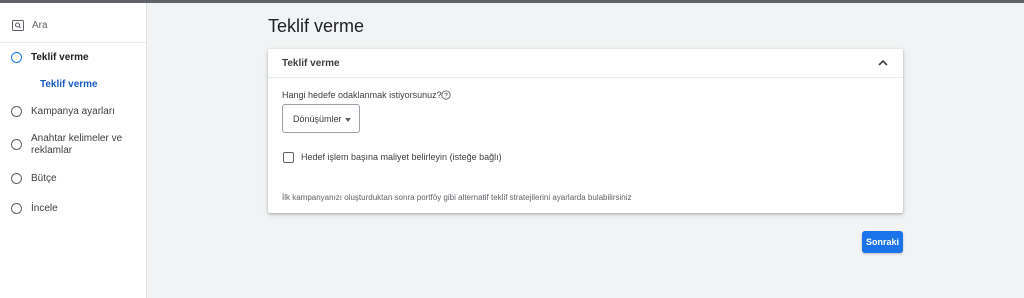 This screenshot has height=298, width=1024. What do you see at coordinates (317, 119) in the screenshot?
I see `dropdown-value: Dönüşümler` at bounding box center [317, 119].